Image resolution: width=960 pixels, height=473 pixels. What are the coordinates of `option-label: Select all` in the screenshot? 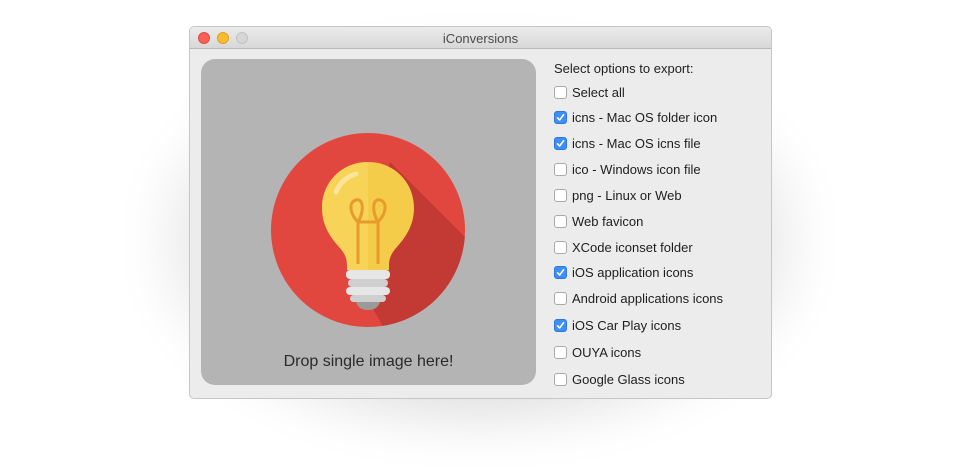 It's located at (598, 92).